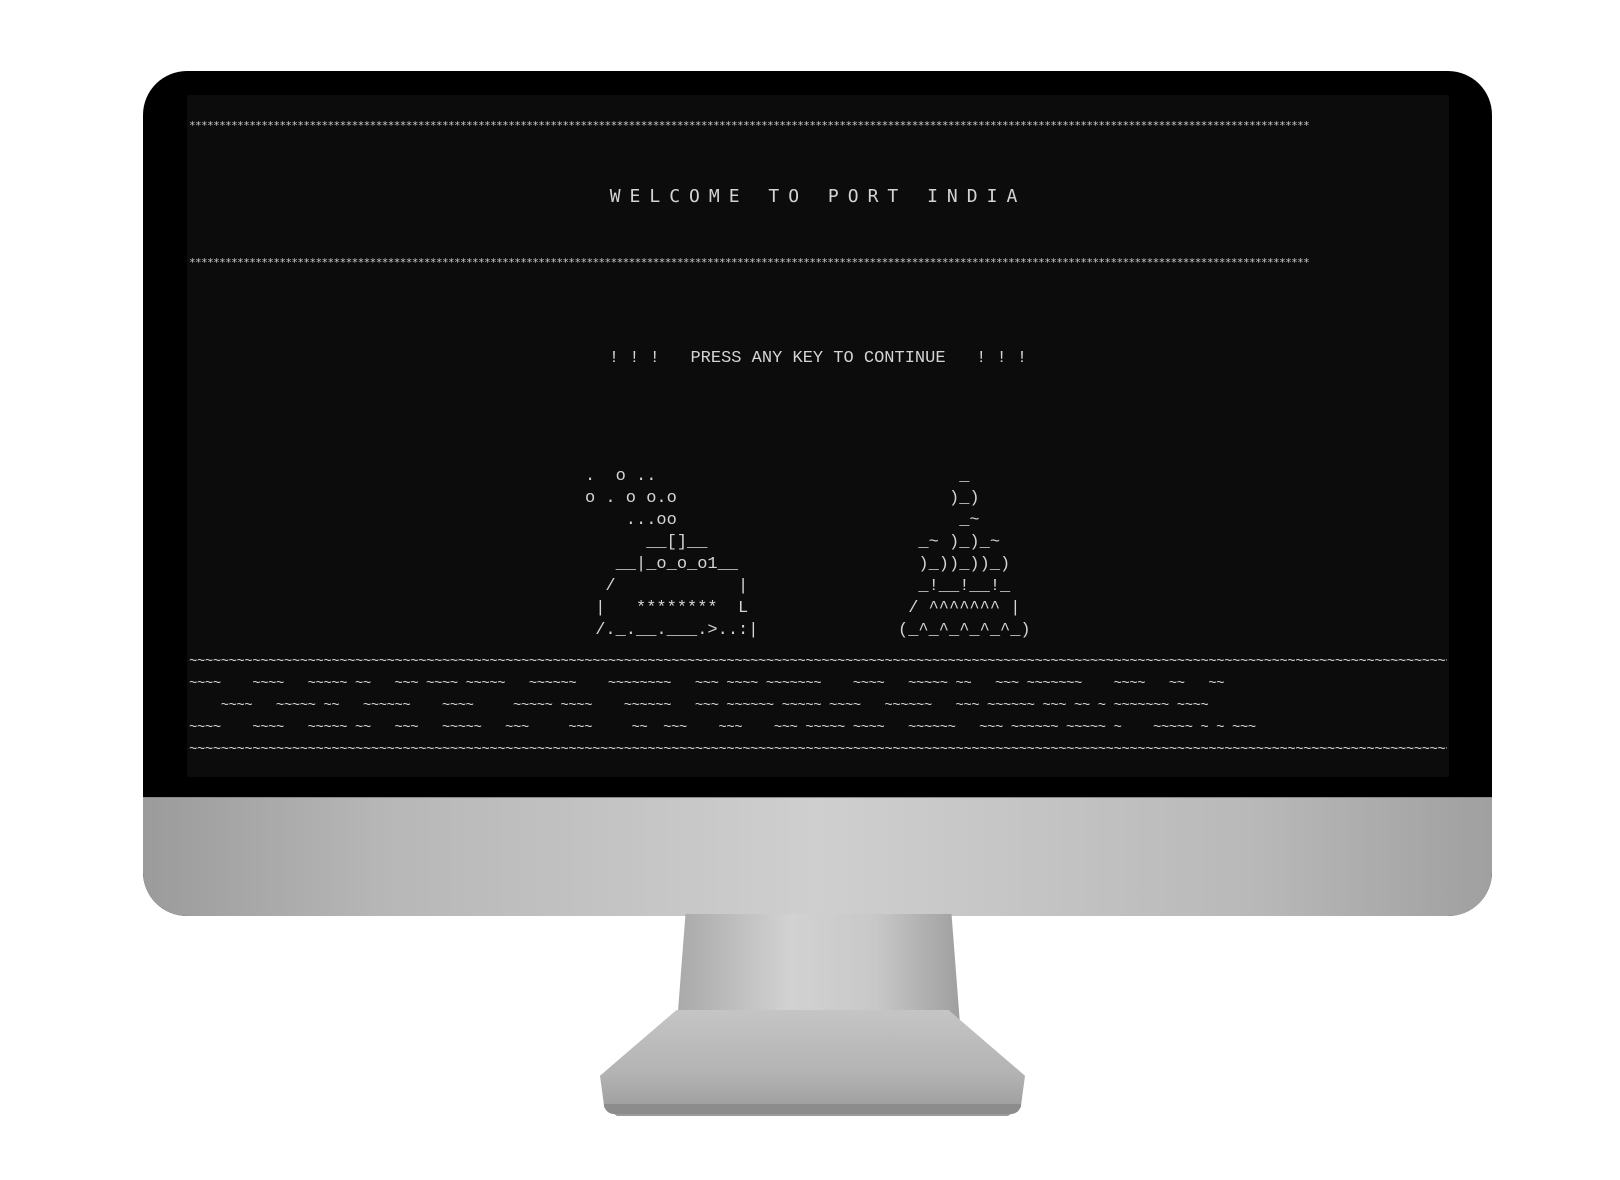  Describe the element at coordinates (812, 1063) in the screenshot. I see `monitor-stand-base` at that location.